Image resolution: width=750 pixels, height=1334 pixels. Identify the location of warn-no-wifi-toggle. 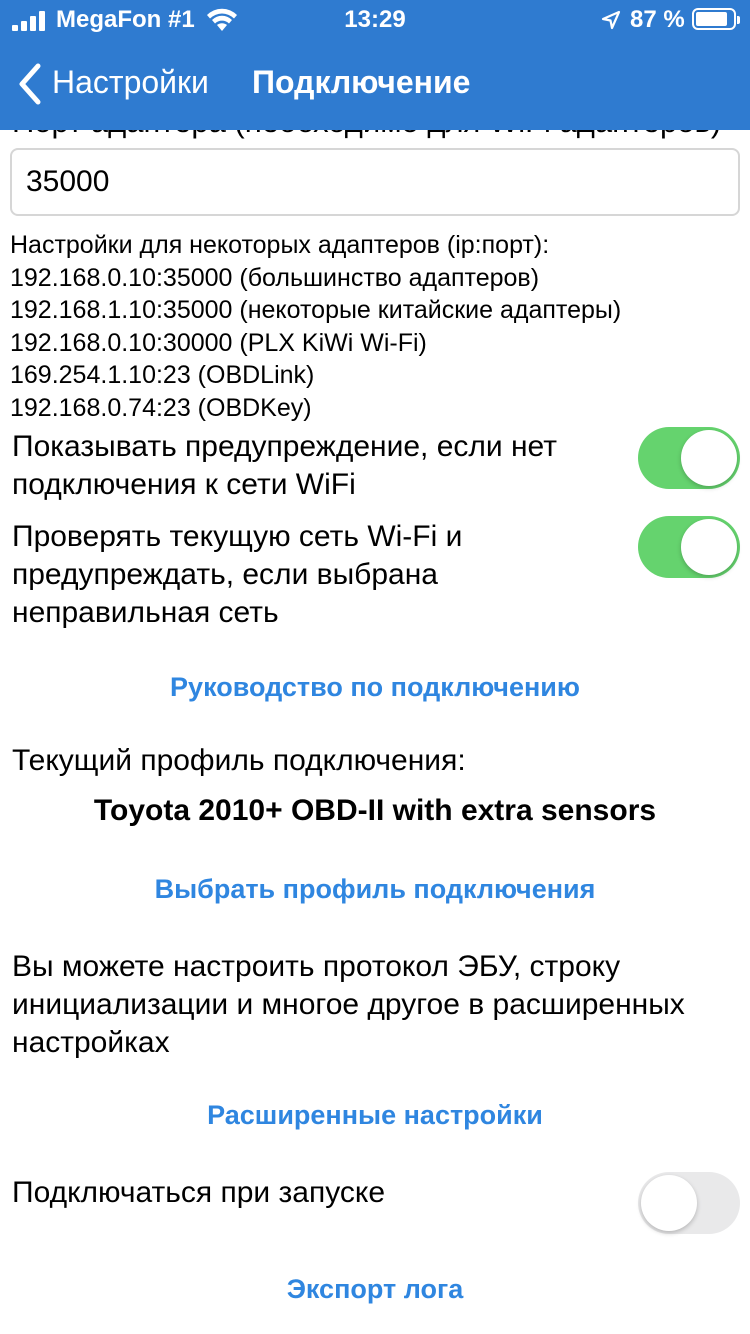
(689, 458).